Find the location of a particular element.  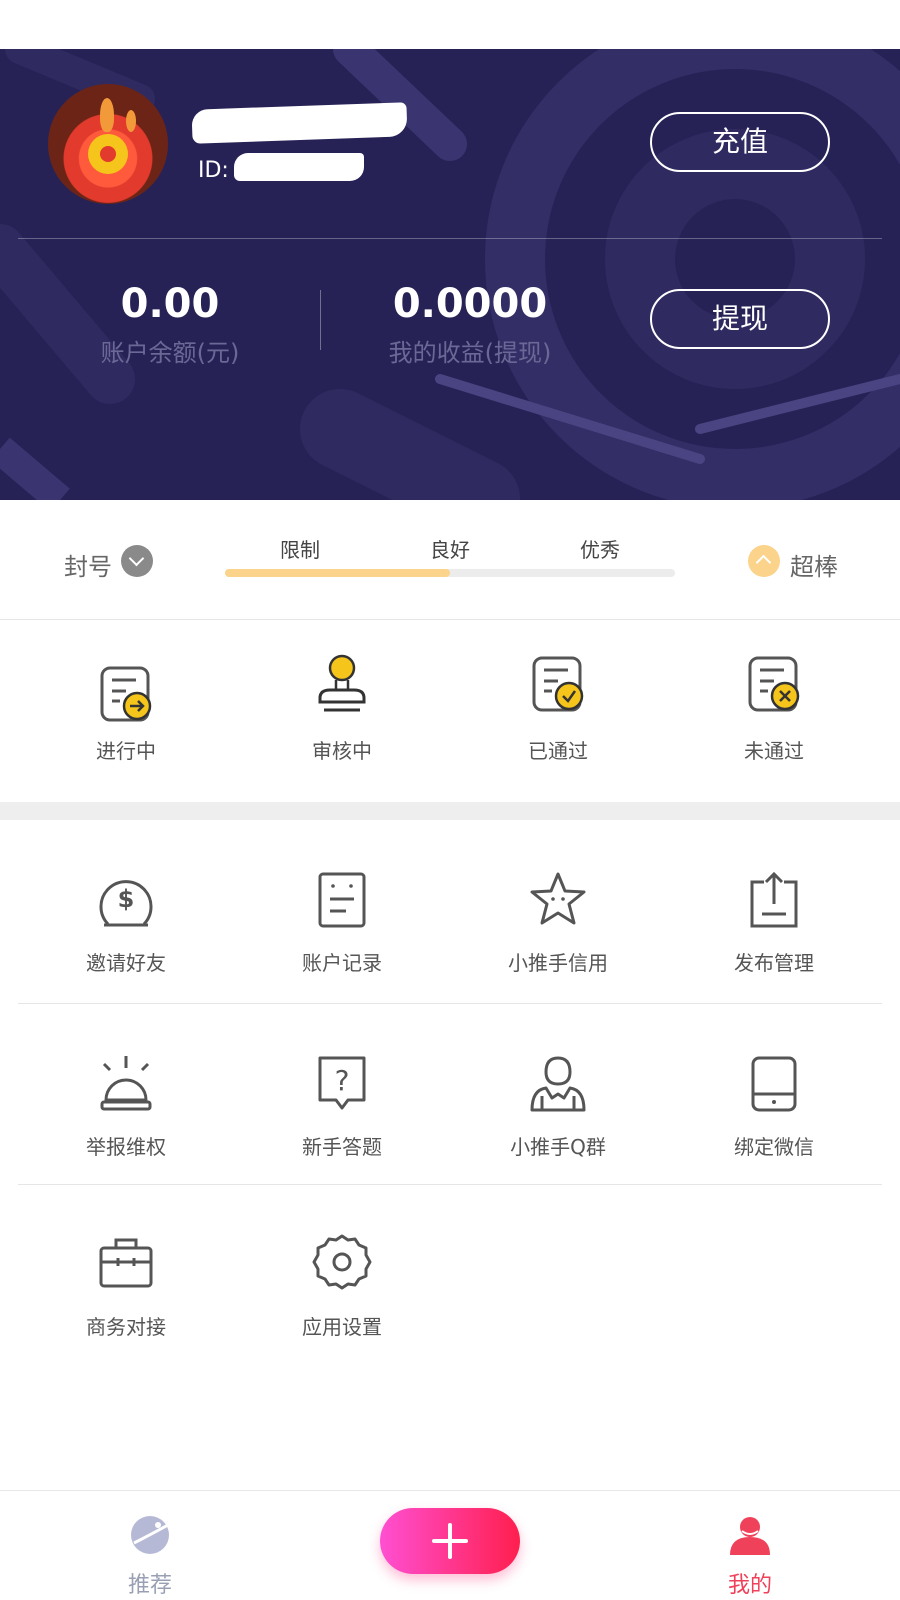

menu-business: 商务对接 is located at coordinates (126, 1276).